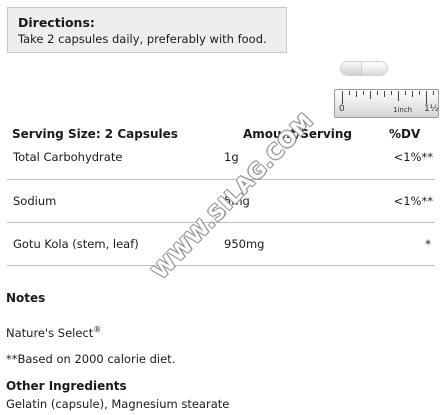  I want to click on nutrient-amount: 950mg, so click(244, 244).